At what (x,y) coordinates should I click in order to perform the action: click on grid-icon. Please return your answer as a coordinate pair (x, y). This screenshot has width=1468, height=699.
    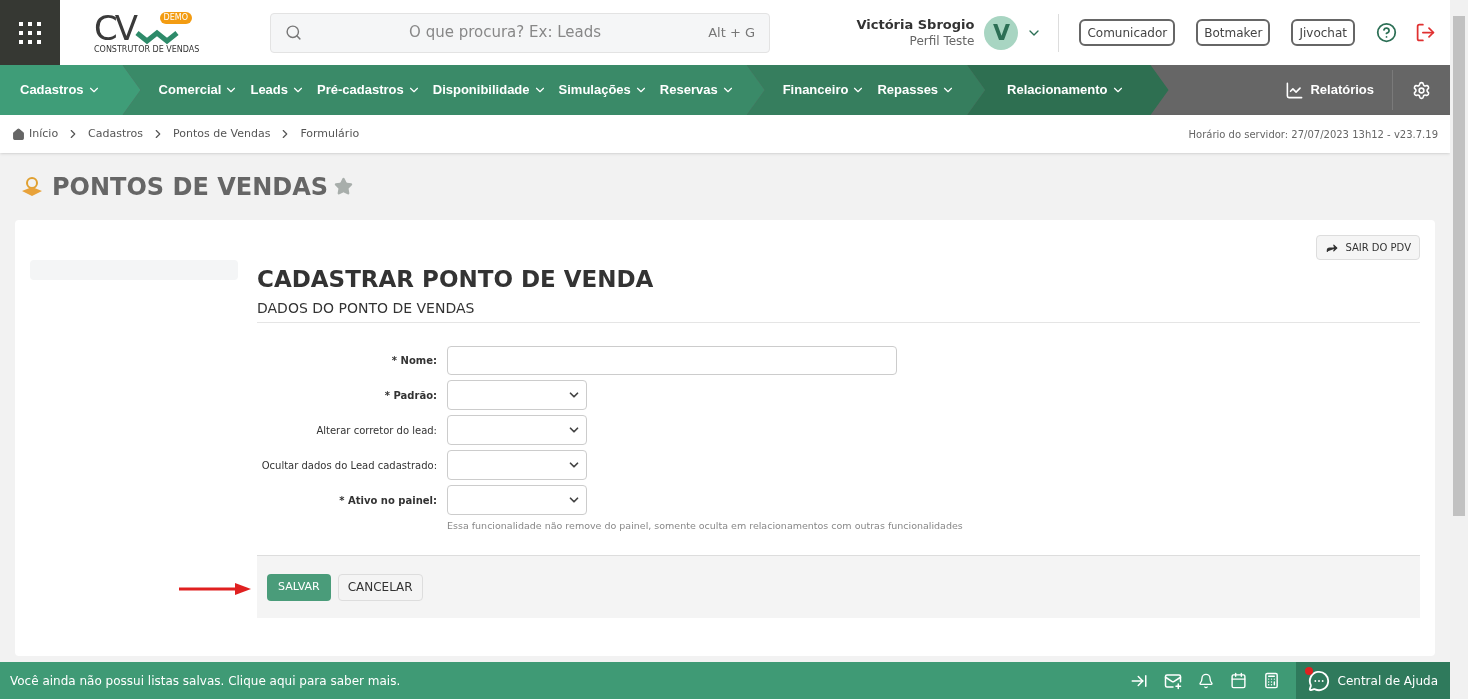
    Looking at the image, I should click on (30, 32).